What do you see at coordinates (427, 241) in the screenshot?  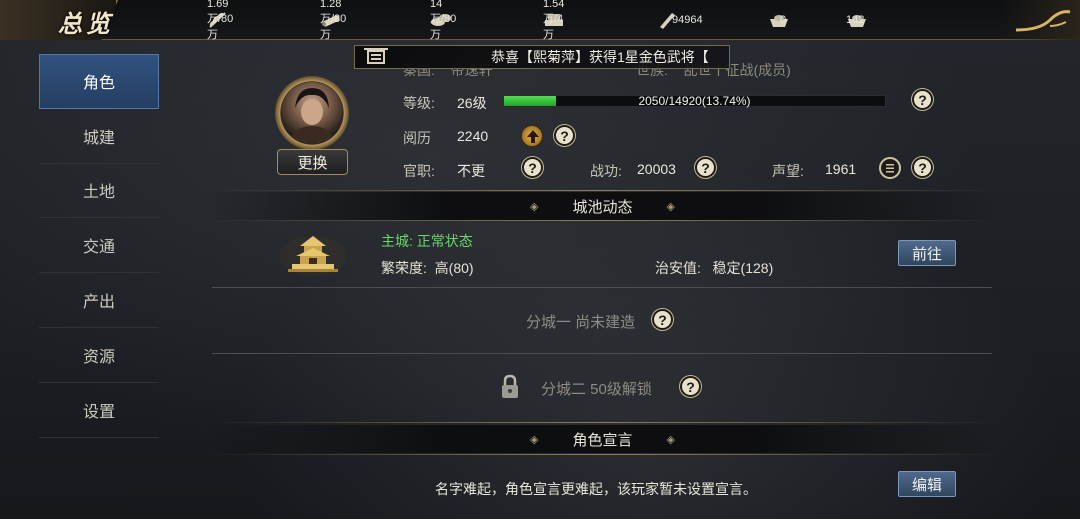 I see `main-city-status: 主城: 正常状态` at bounding box center [427, 241].